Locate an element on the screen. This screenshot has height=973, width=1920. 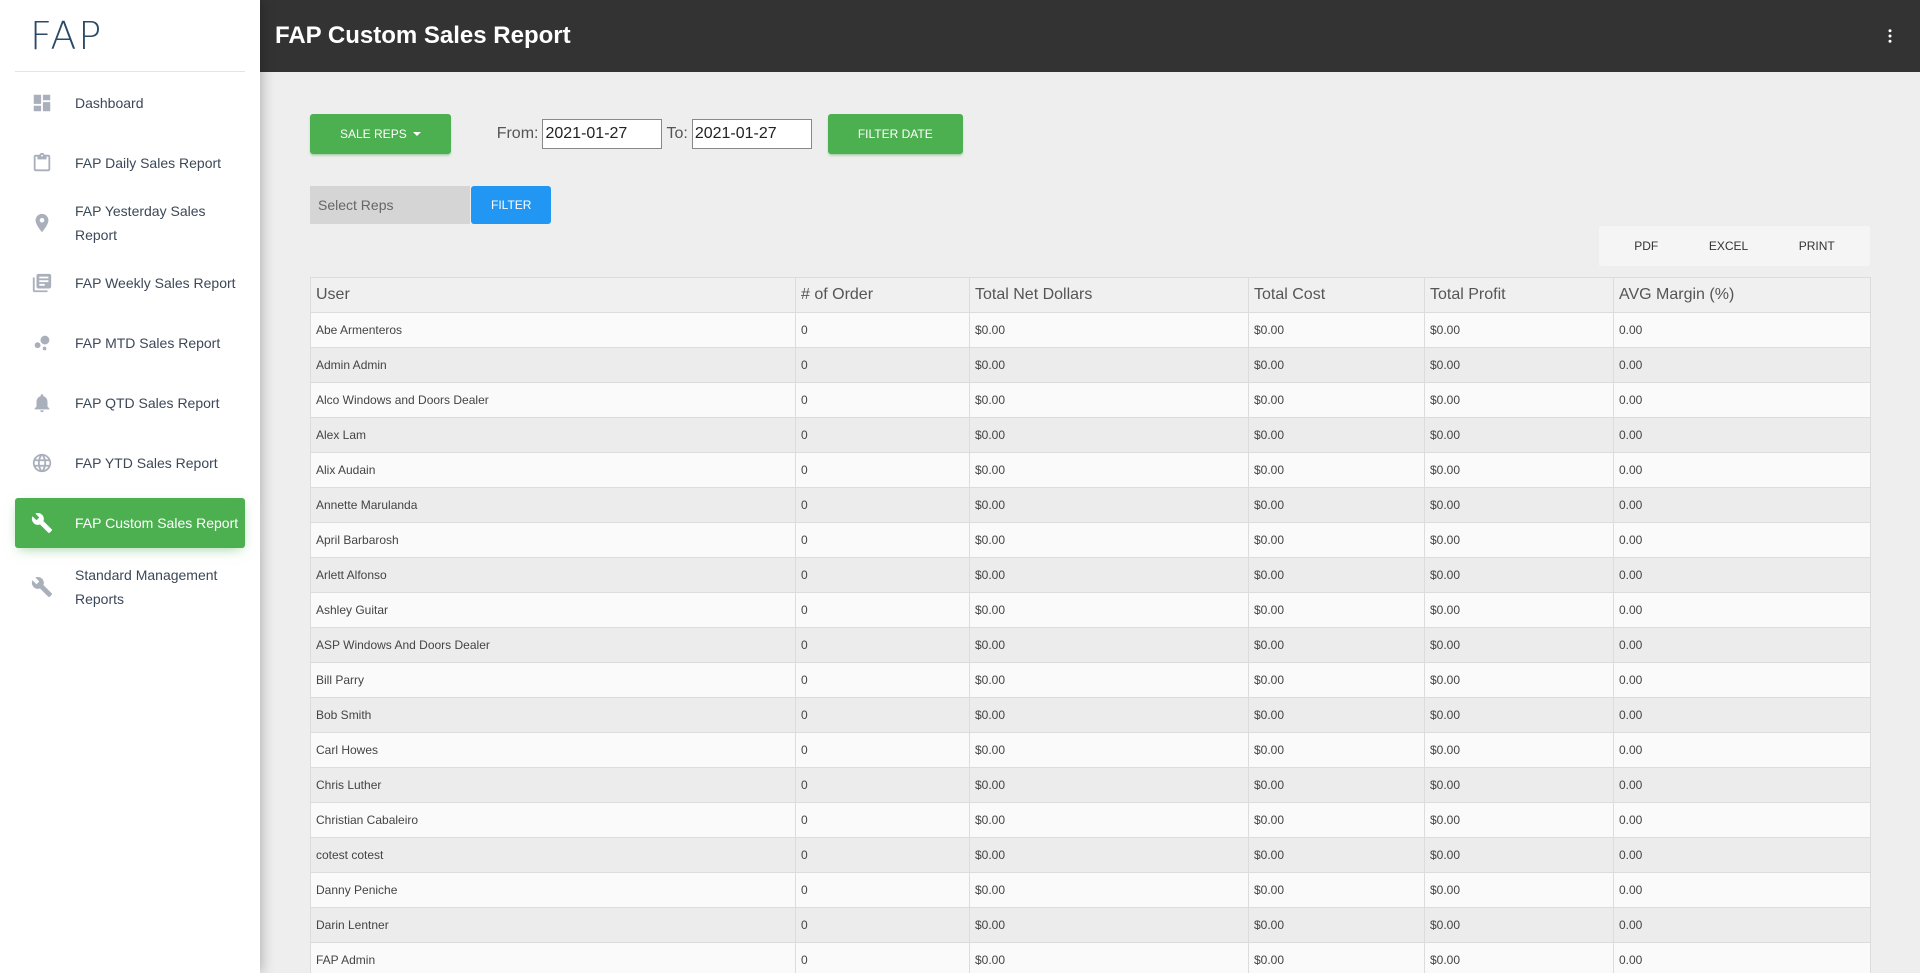
table-cell: Darin Lentner is located at coordinates (553, 925).